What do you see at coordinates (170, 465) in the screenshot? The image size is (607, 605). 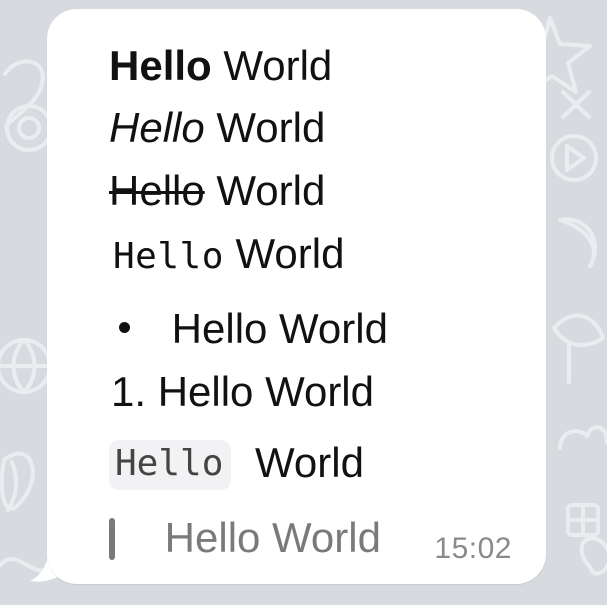 I see `inline-code-text: Hello` at bounding box center [170, 465].